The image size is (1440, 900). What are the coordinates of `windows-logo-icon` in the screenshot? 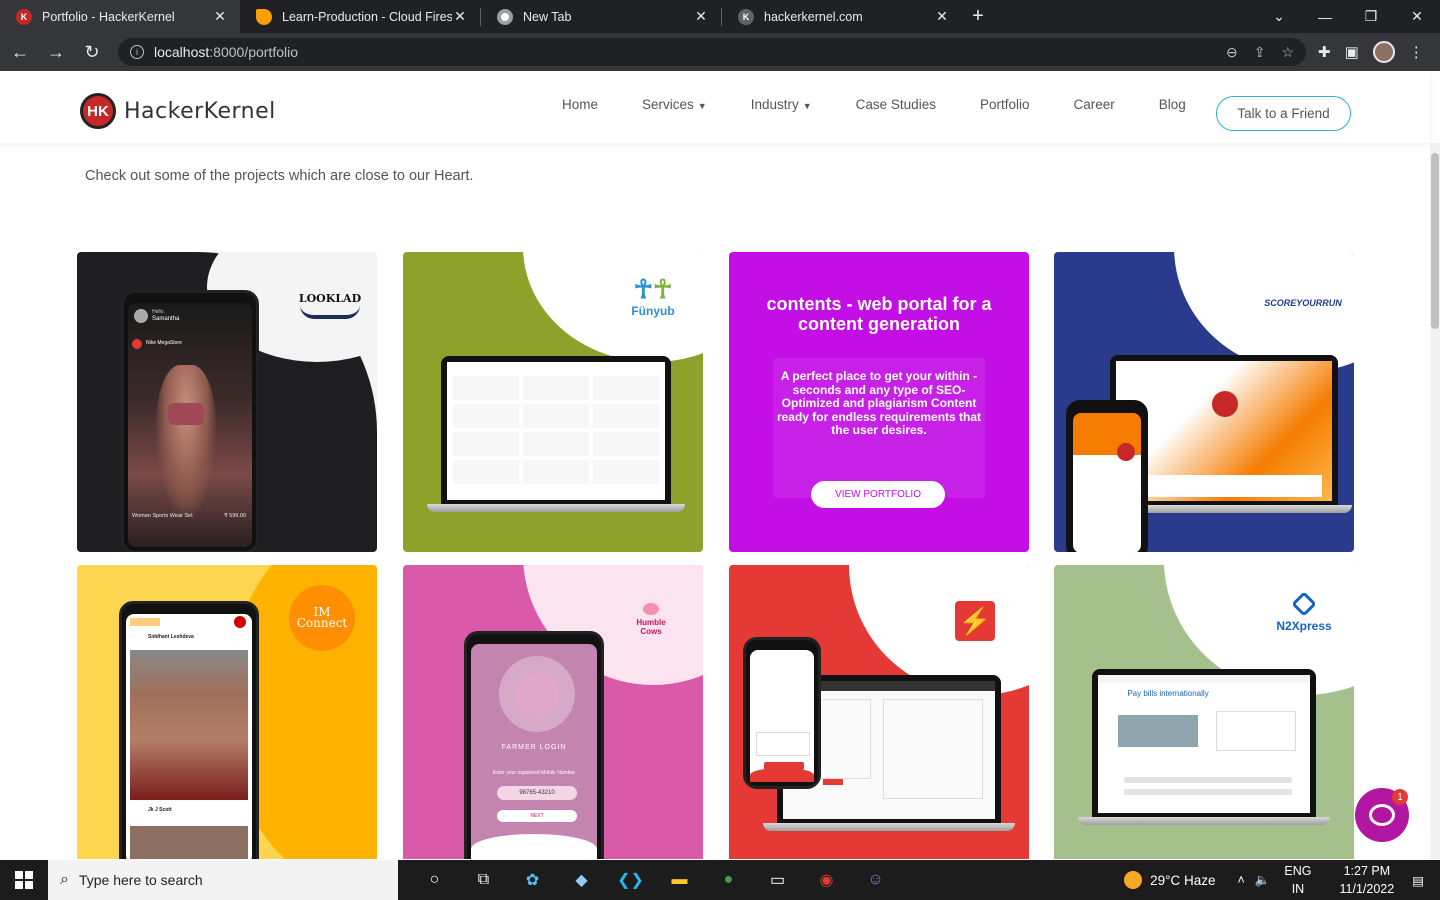 It's located at (24, 880).